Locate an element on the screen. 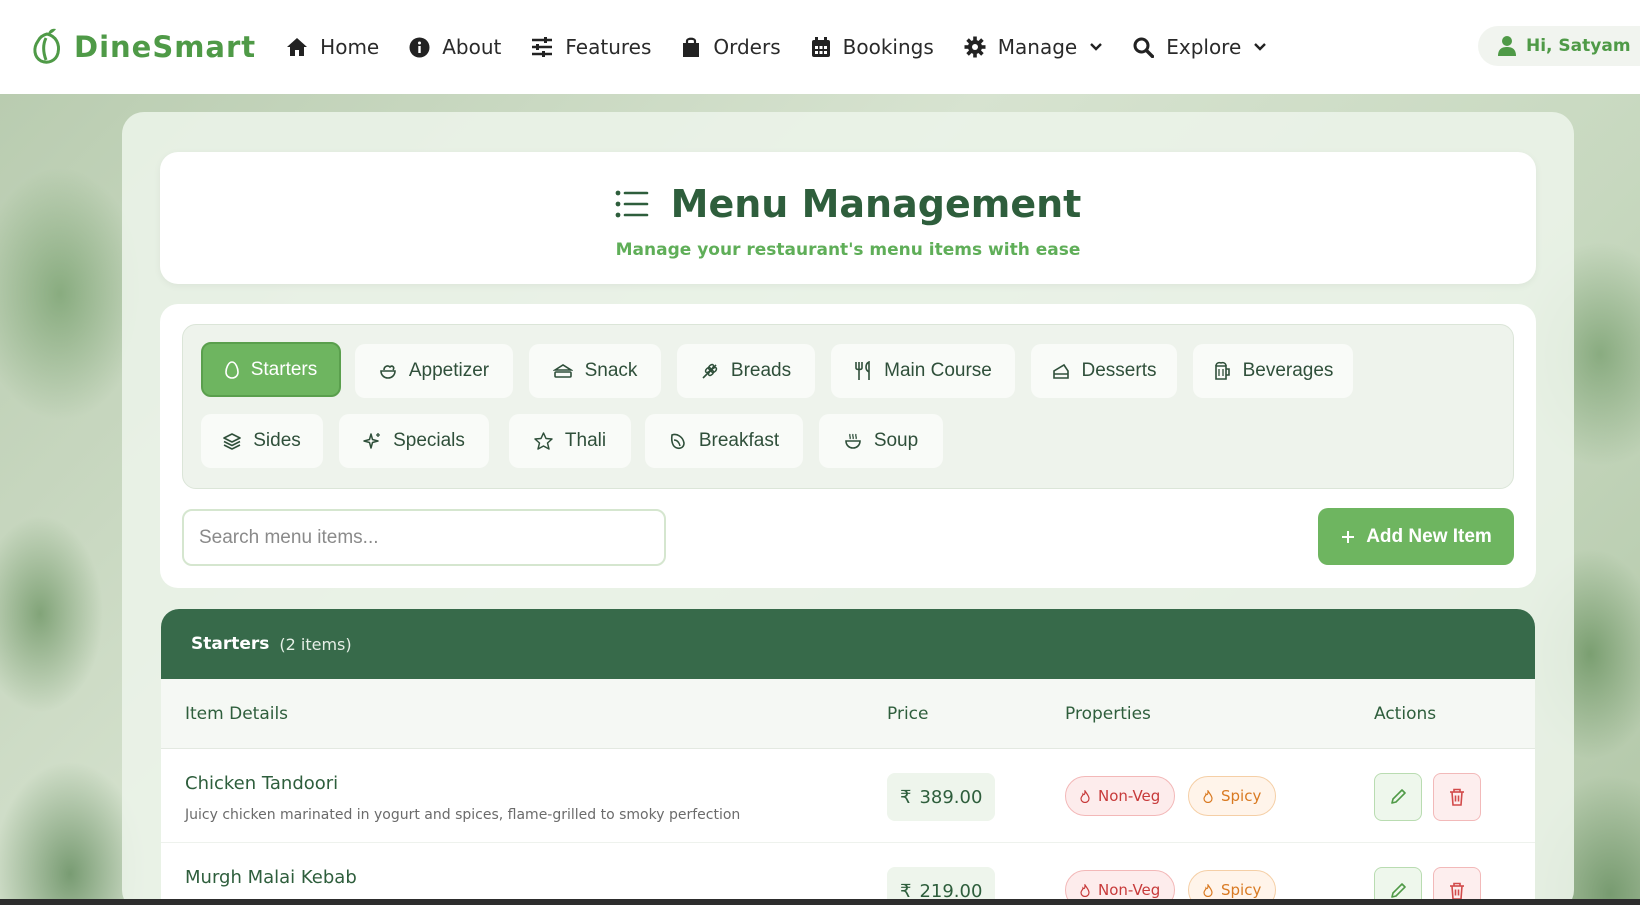 The height and width of the screenshot is (905, 1640). category-tab-appetizer: Appetizer is located at coordinates (434, 371).